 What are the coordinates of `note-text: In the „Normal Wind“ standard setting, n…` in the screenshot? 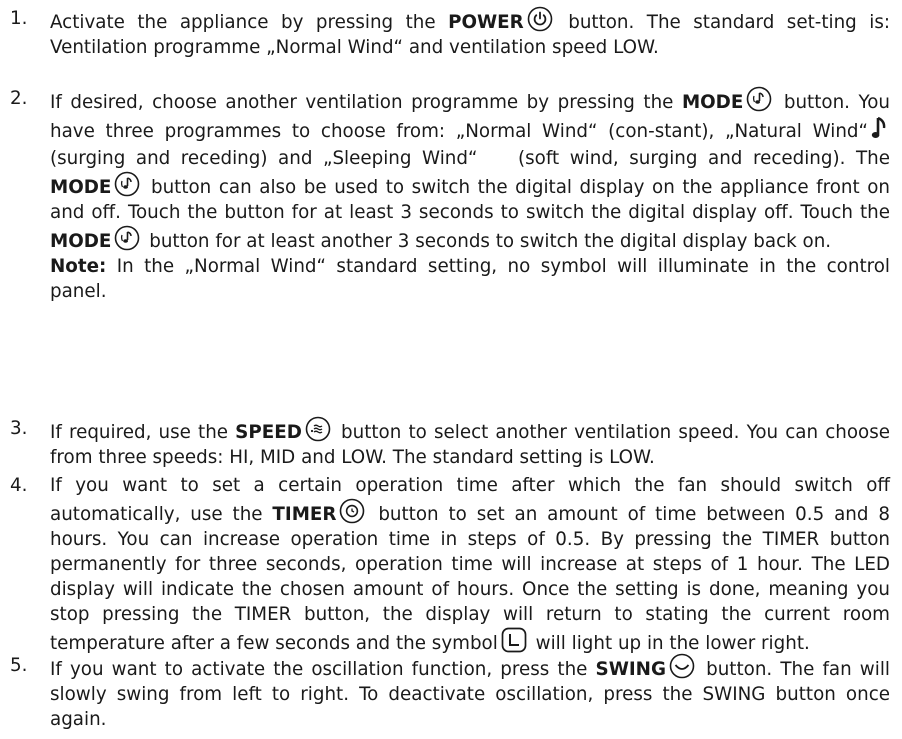 It's located at (470, 279).